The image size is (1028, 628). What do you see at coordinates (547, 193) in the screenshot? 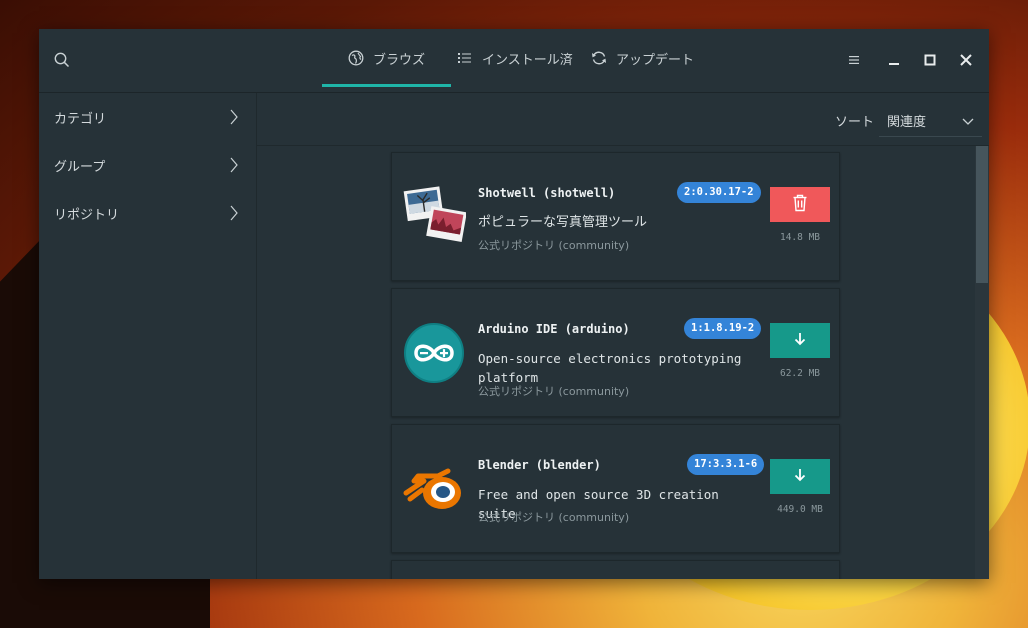
I see `package-name: Shotwell (shotwell)` at bounding box center [547, 193].